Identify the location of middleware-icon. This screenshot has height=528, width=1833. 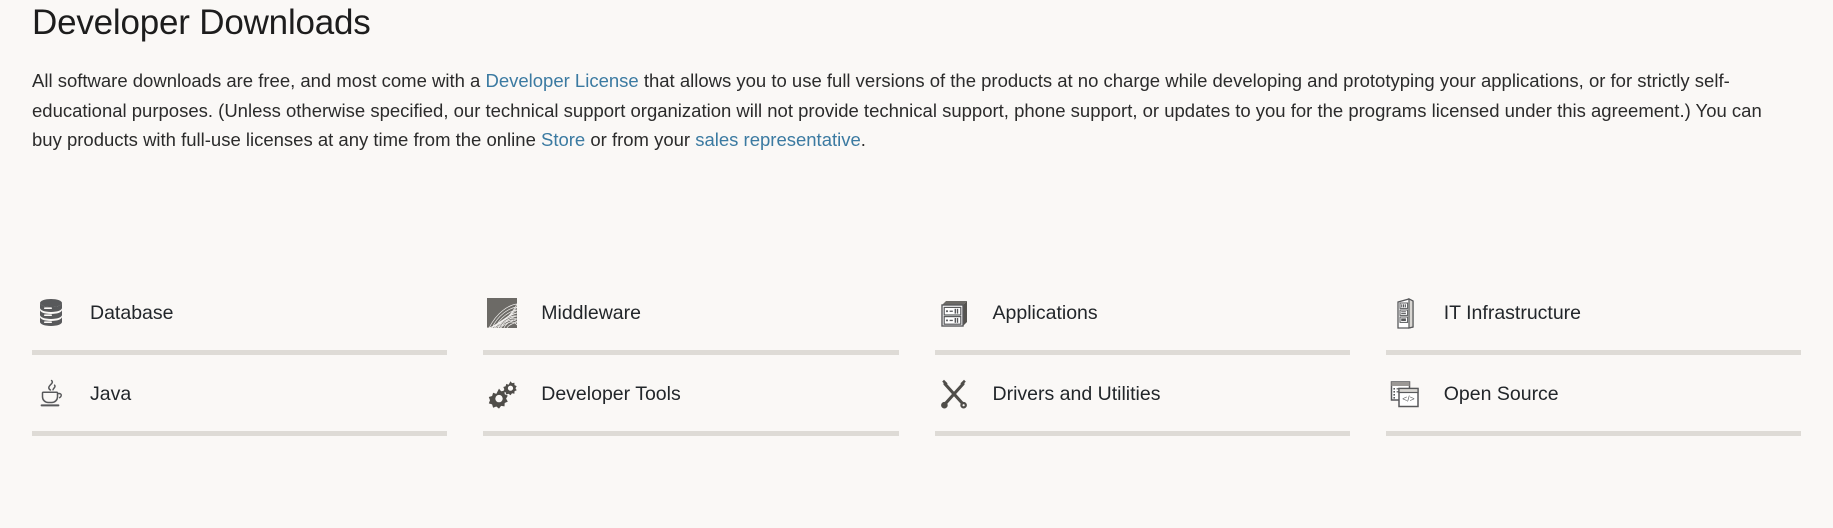
(502, 313).